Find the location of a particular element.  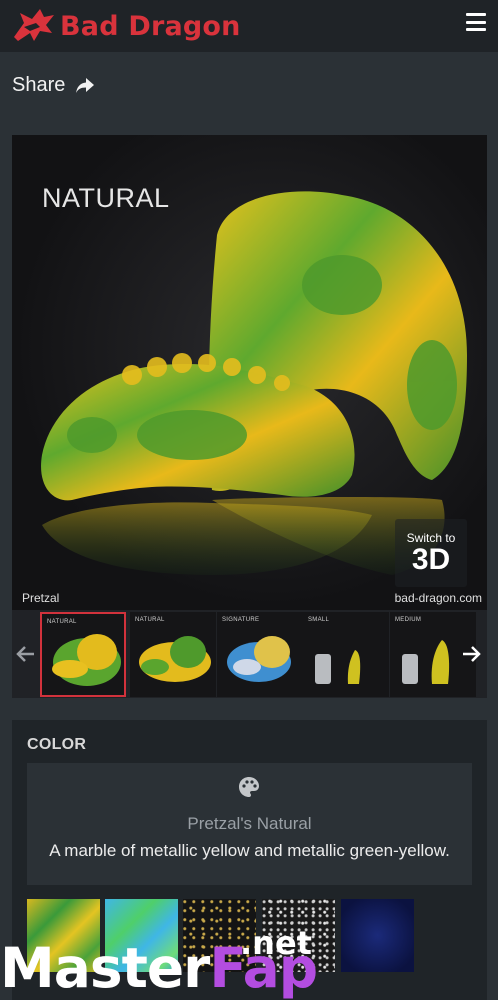

color-swatch-yellow-green is located at coordinates (63, 935).